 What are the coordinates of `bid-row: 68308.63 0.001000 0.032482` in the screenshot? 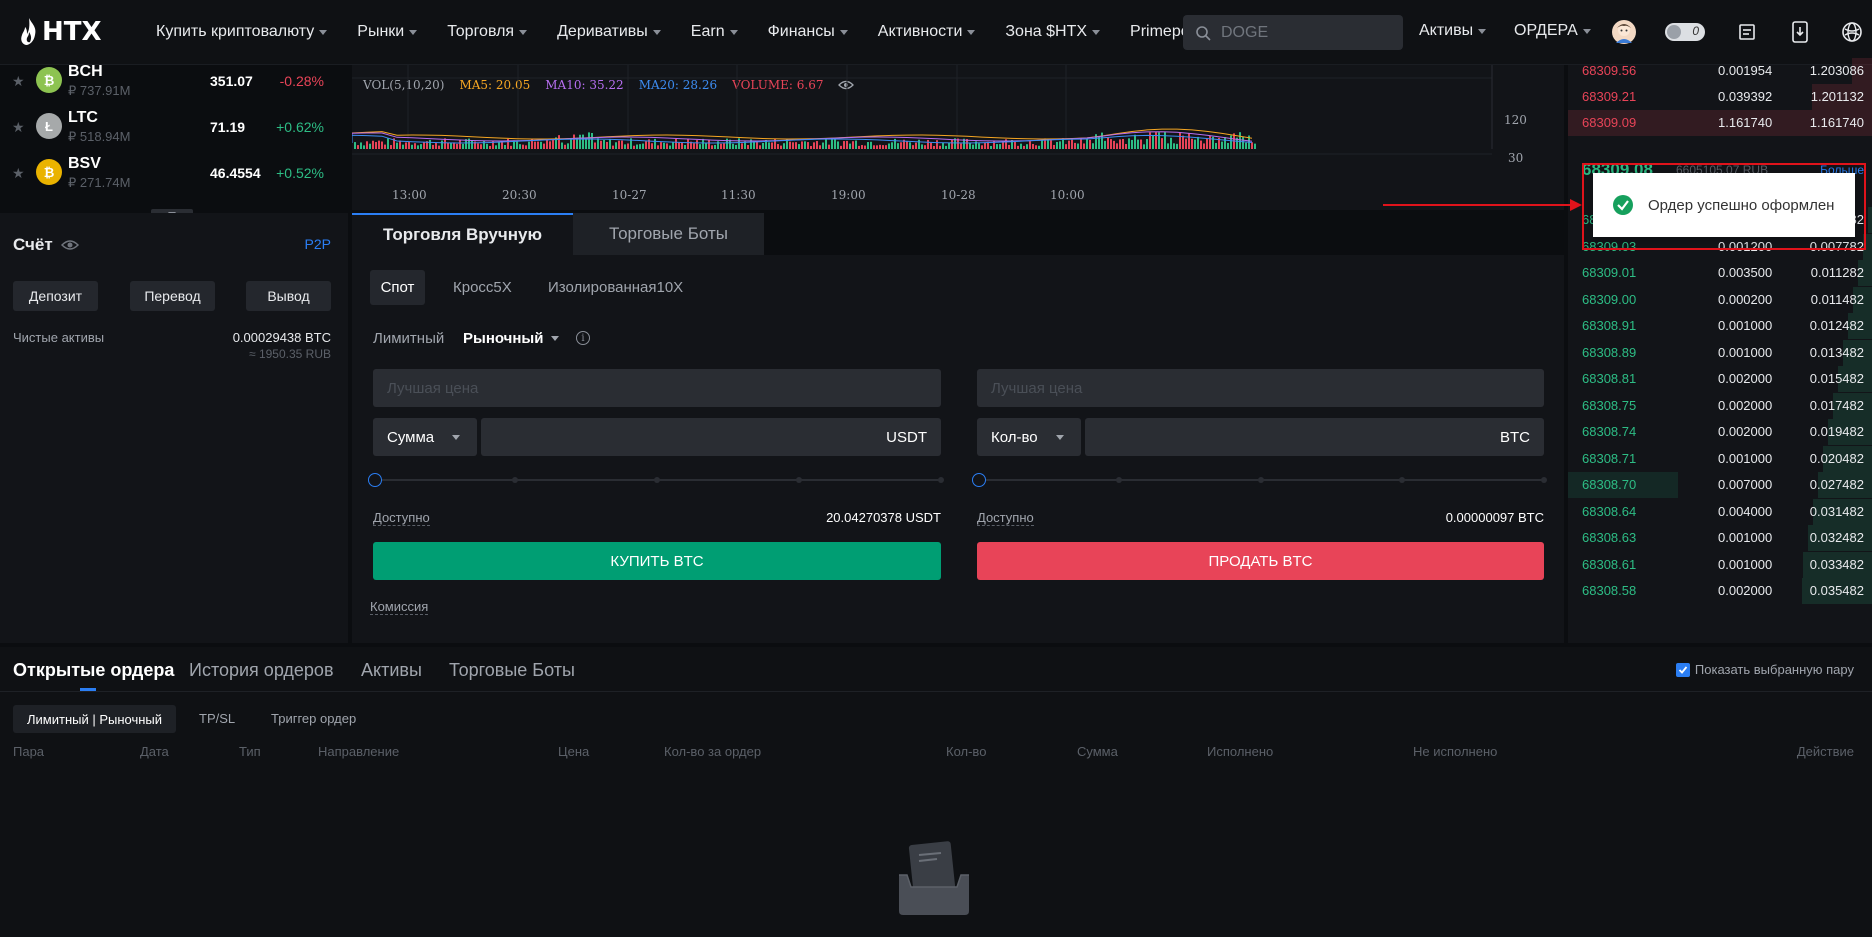 It's located at (1720, 538).